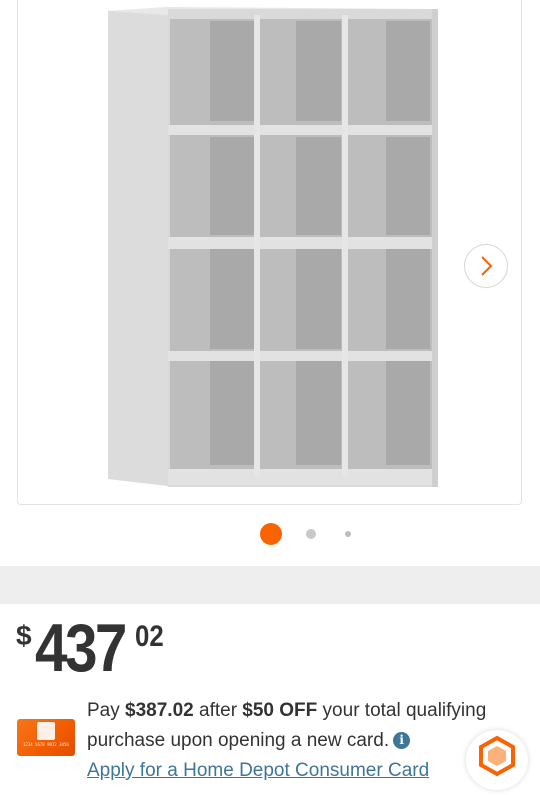 The image size is (540, 795). I want to click on home-depot-logo-icon, so click(46, 731).